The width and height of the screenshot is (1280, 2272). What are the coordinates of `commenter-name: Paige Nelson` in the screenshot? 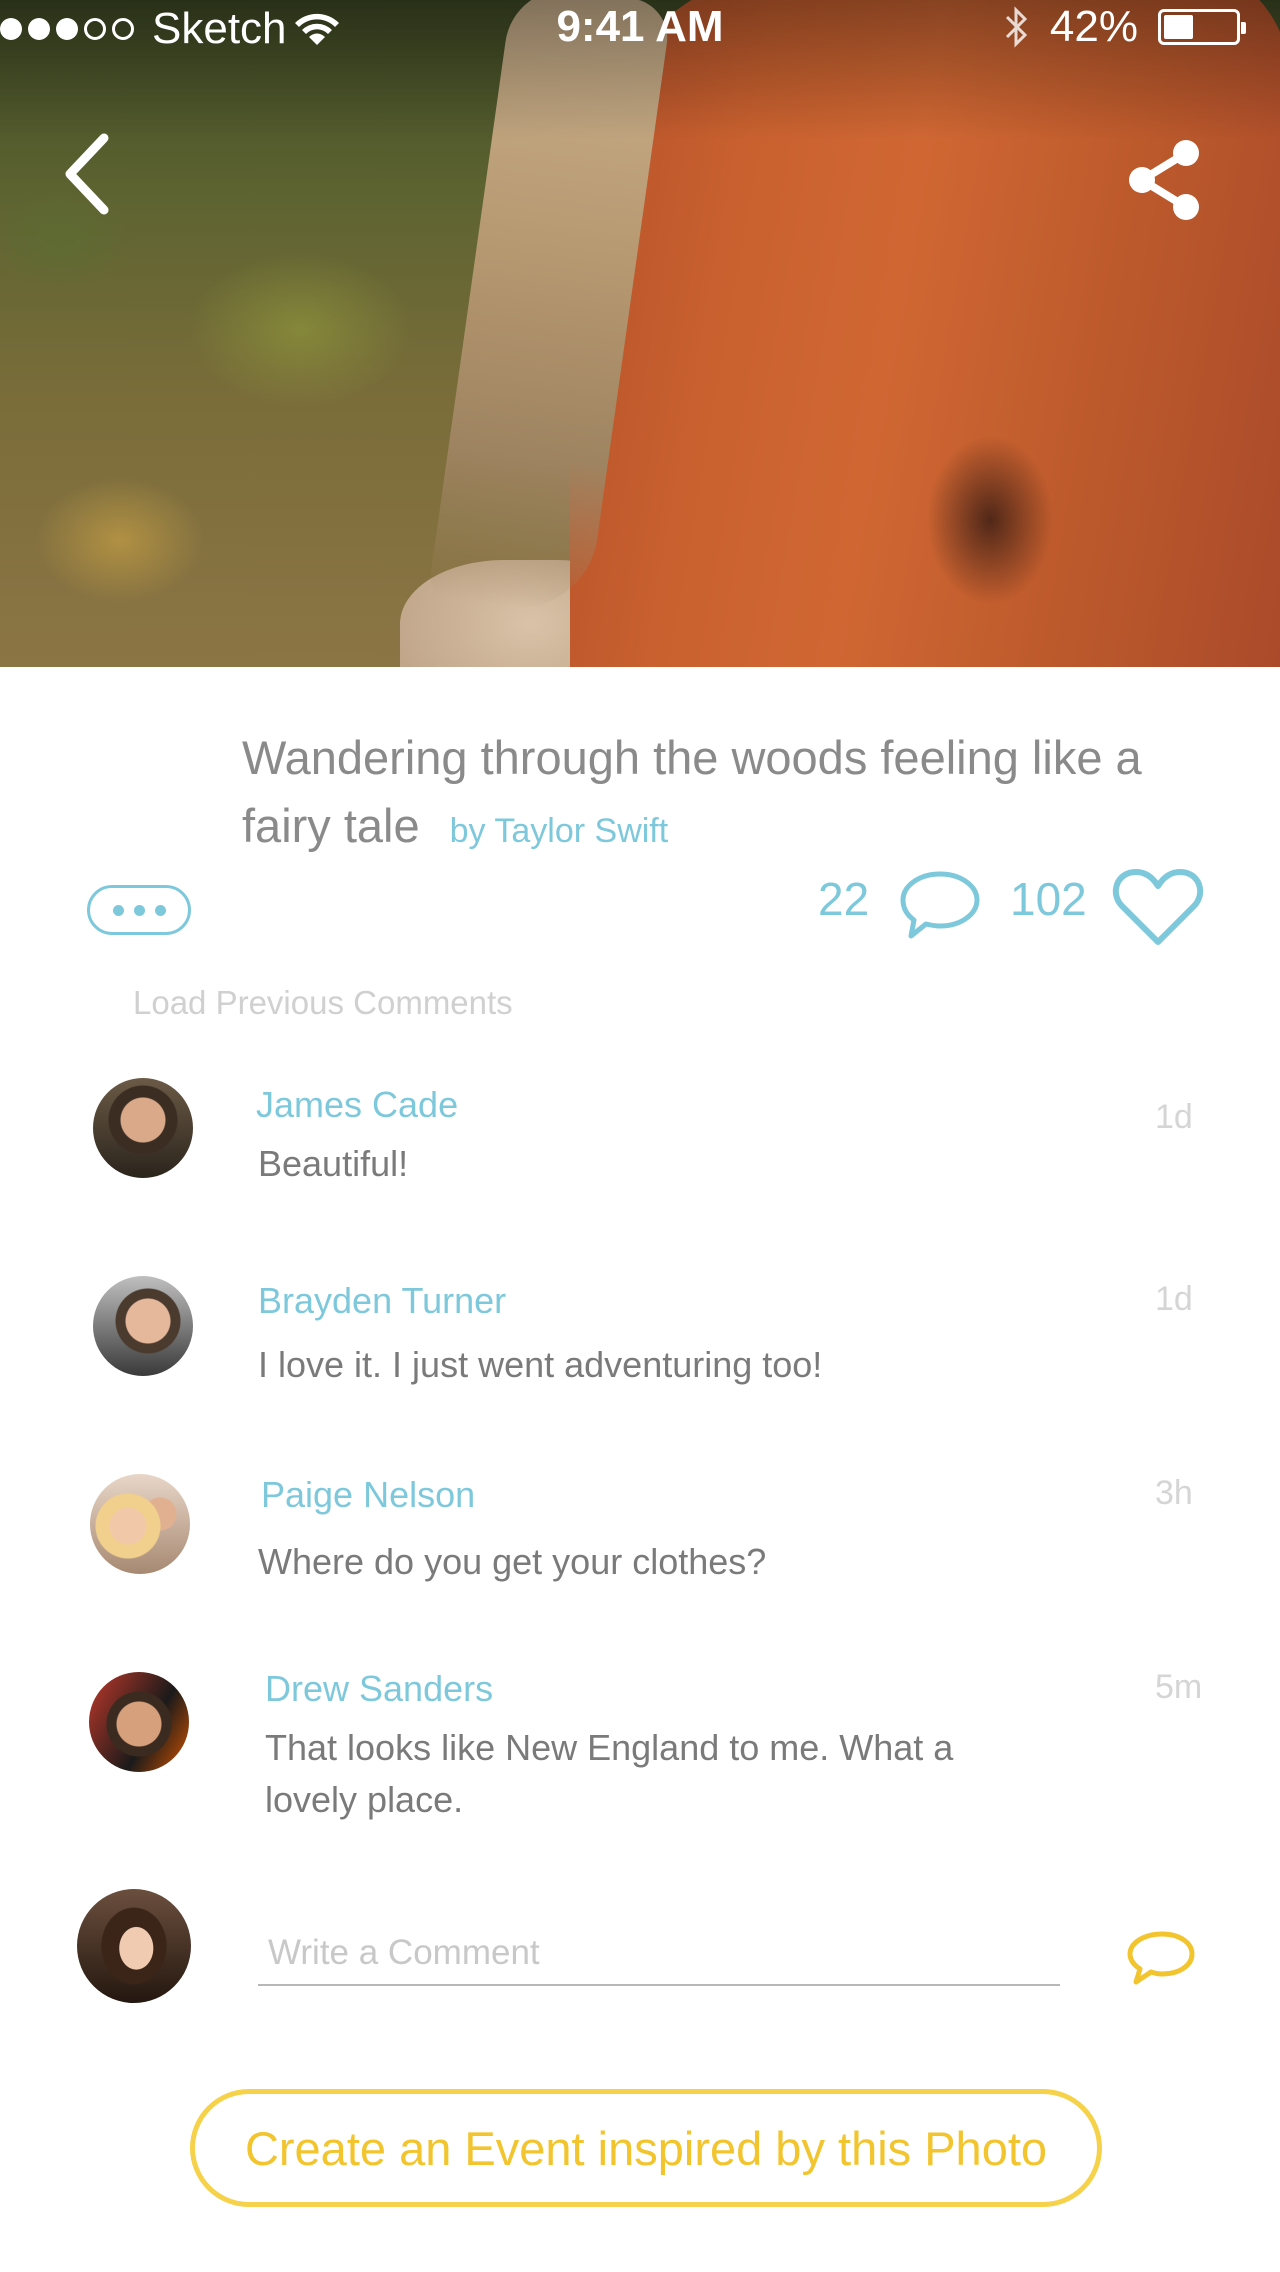 It's located at (368, 1495).